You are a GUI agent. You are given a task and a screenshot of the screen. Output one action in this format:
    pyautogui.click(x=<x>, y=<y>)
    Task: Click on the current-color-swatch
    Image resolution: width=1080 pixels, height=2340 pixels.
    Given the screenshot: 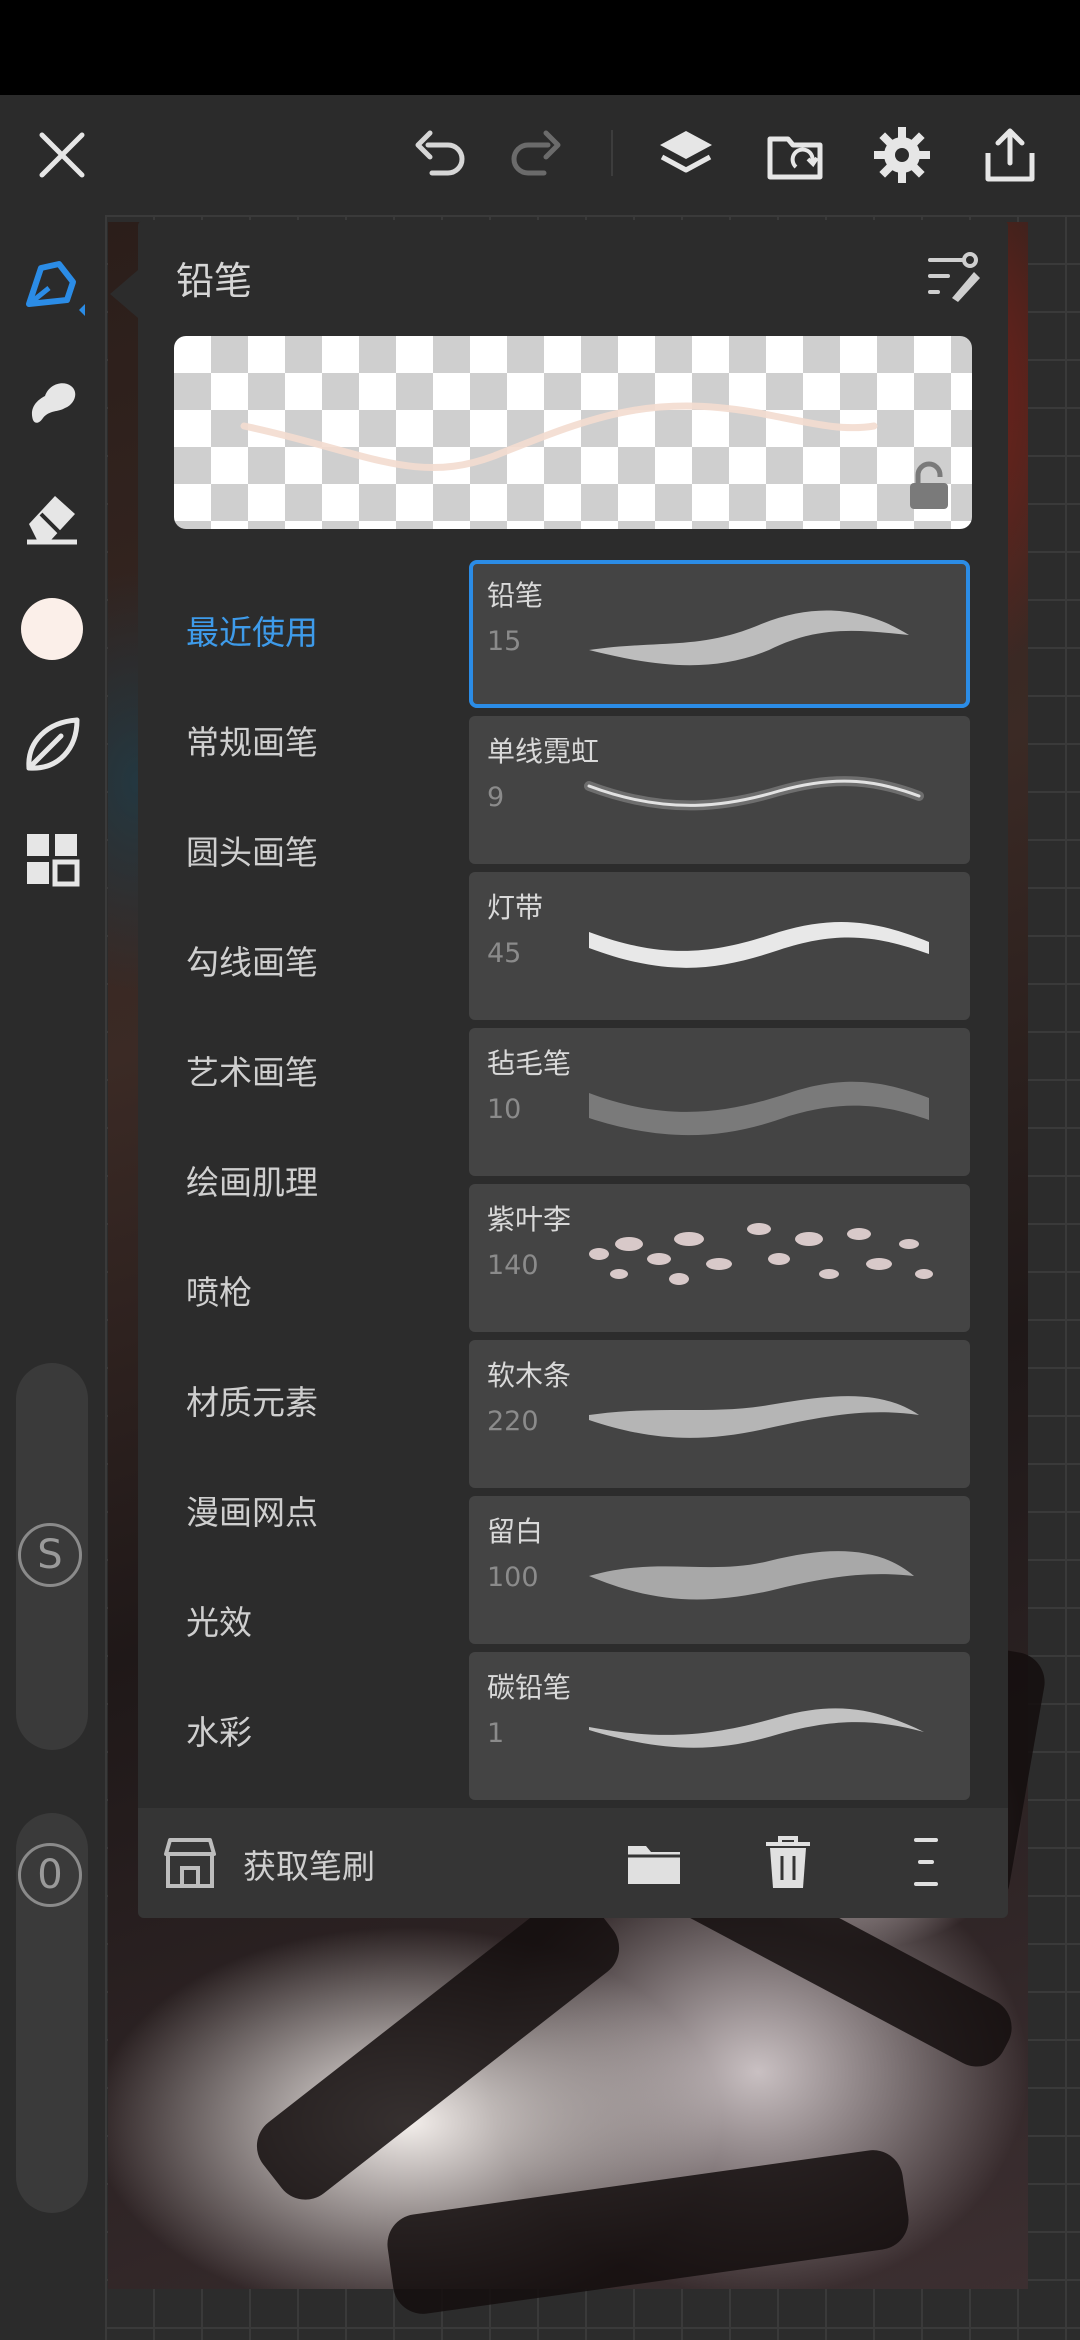 What is the action you would take?
    pyautogui.click(x=52, y=629)
    